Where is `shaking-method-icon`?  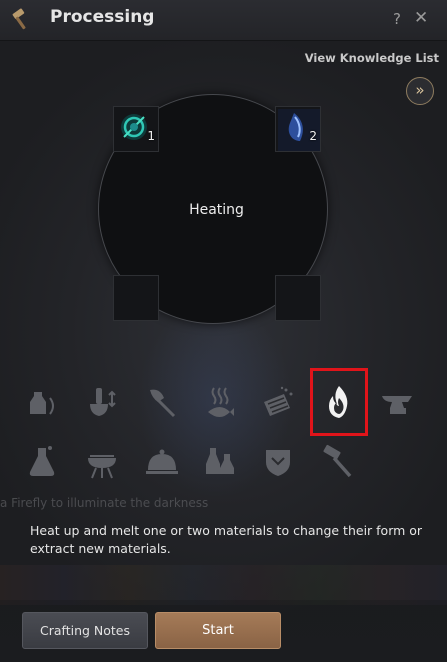
shaking-method-icon is located at coordinates (42, 402).